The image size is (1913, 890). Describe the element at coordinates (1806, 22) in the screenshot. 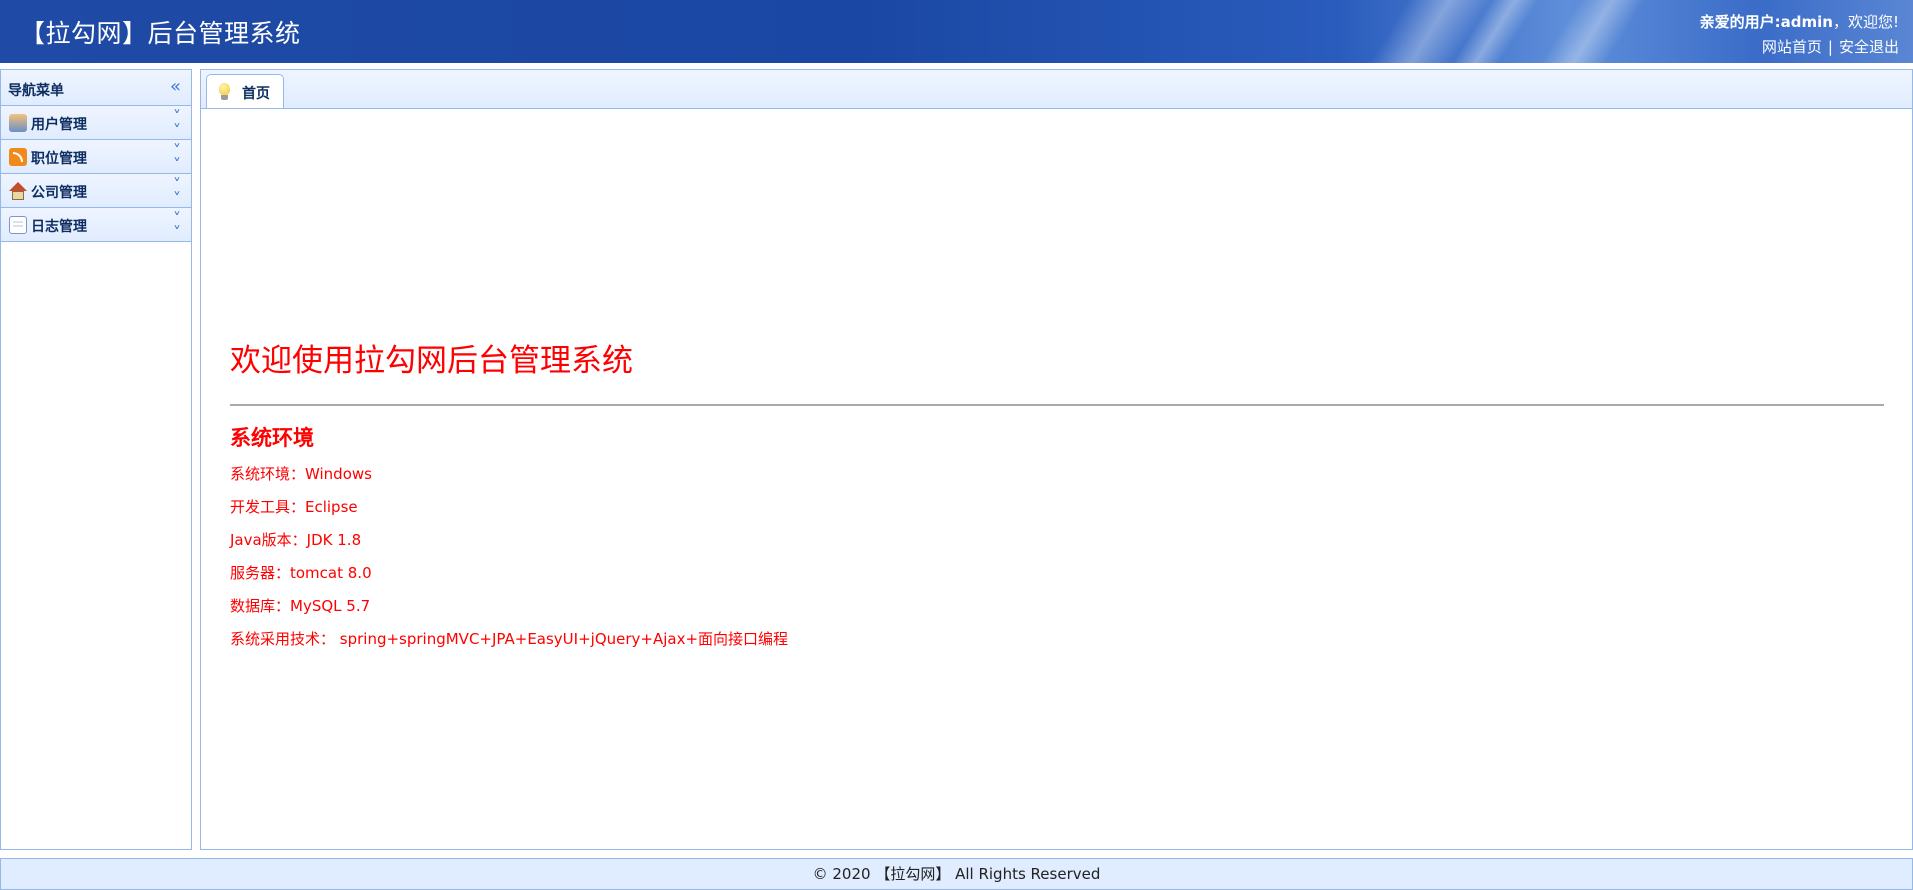

I see `username: admin` at that location.